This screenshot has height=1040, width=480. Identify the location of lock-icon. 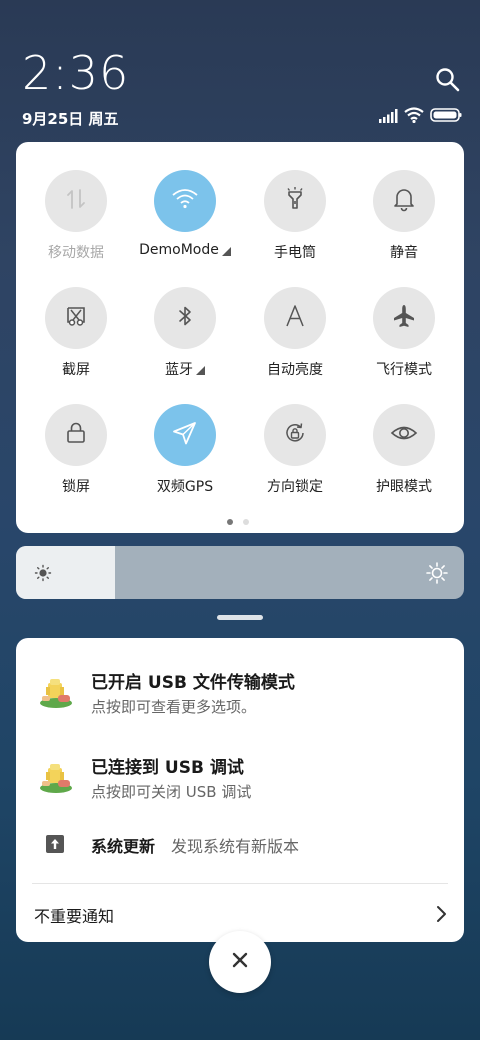
(76, 435).